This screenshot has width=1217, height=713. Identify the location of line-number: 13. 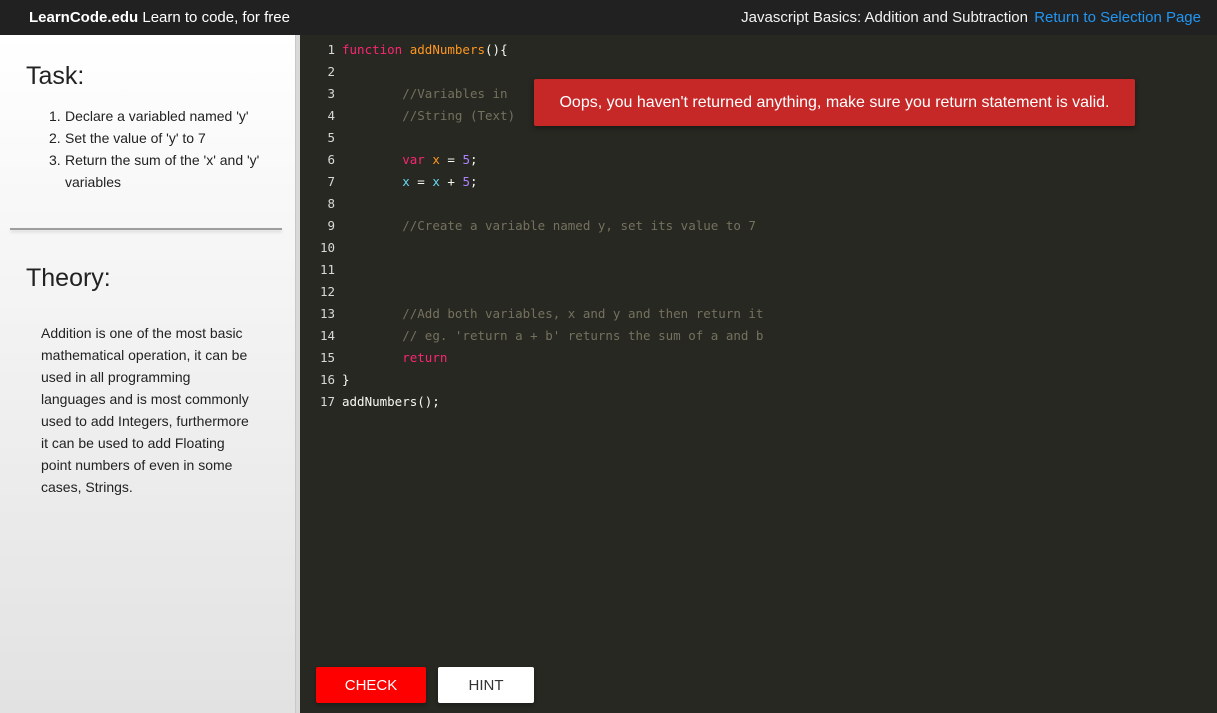
(327, 313).